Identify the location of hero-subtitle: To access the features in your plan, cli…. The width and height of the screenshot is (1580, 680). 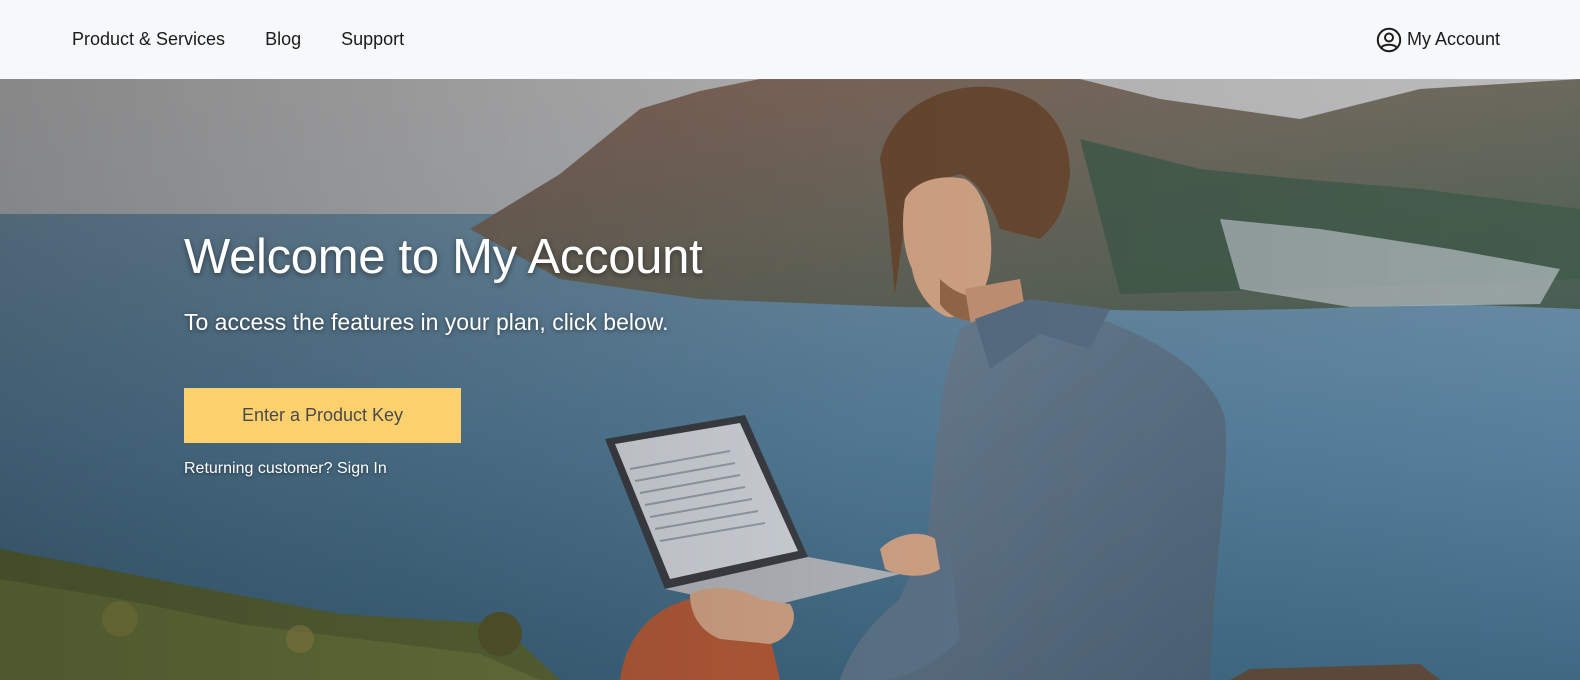
(426, 322).